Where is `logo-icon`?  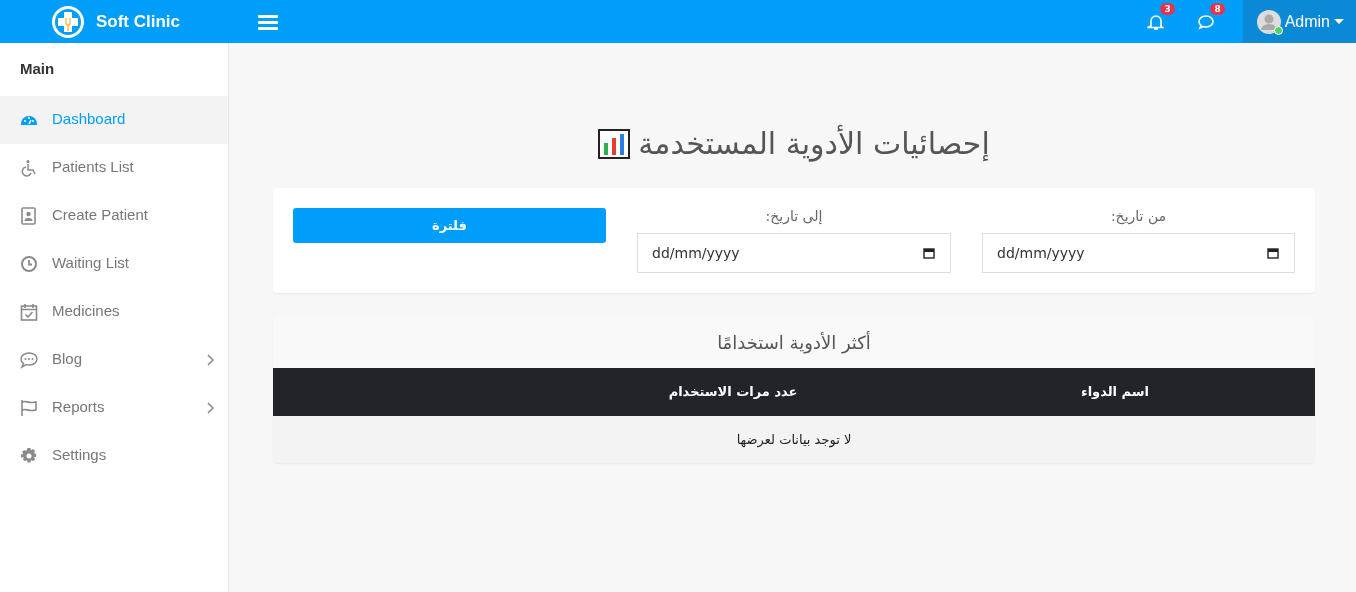 logo-icon is located at coordinates (67, 21).